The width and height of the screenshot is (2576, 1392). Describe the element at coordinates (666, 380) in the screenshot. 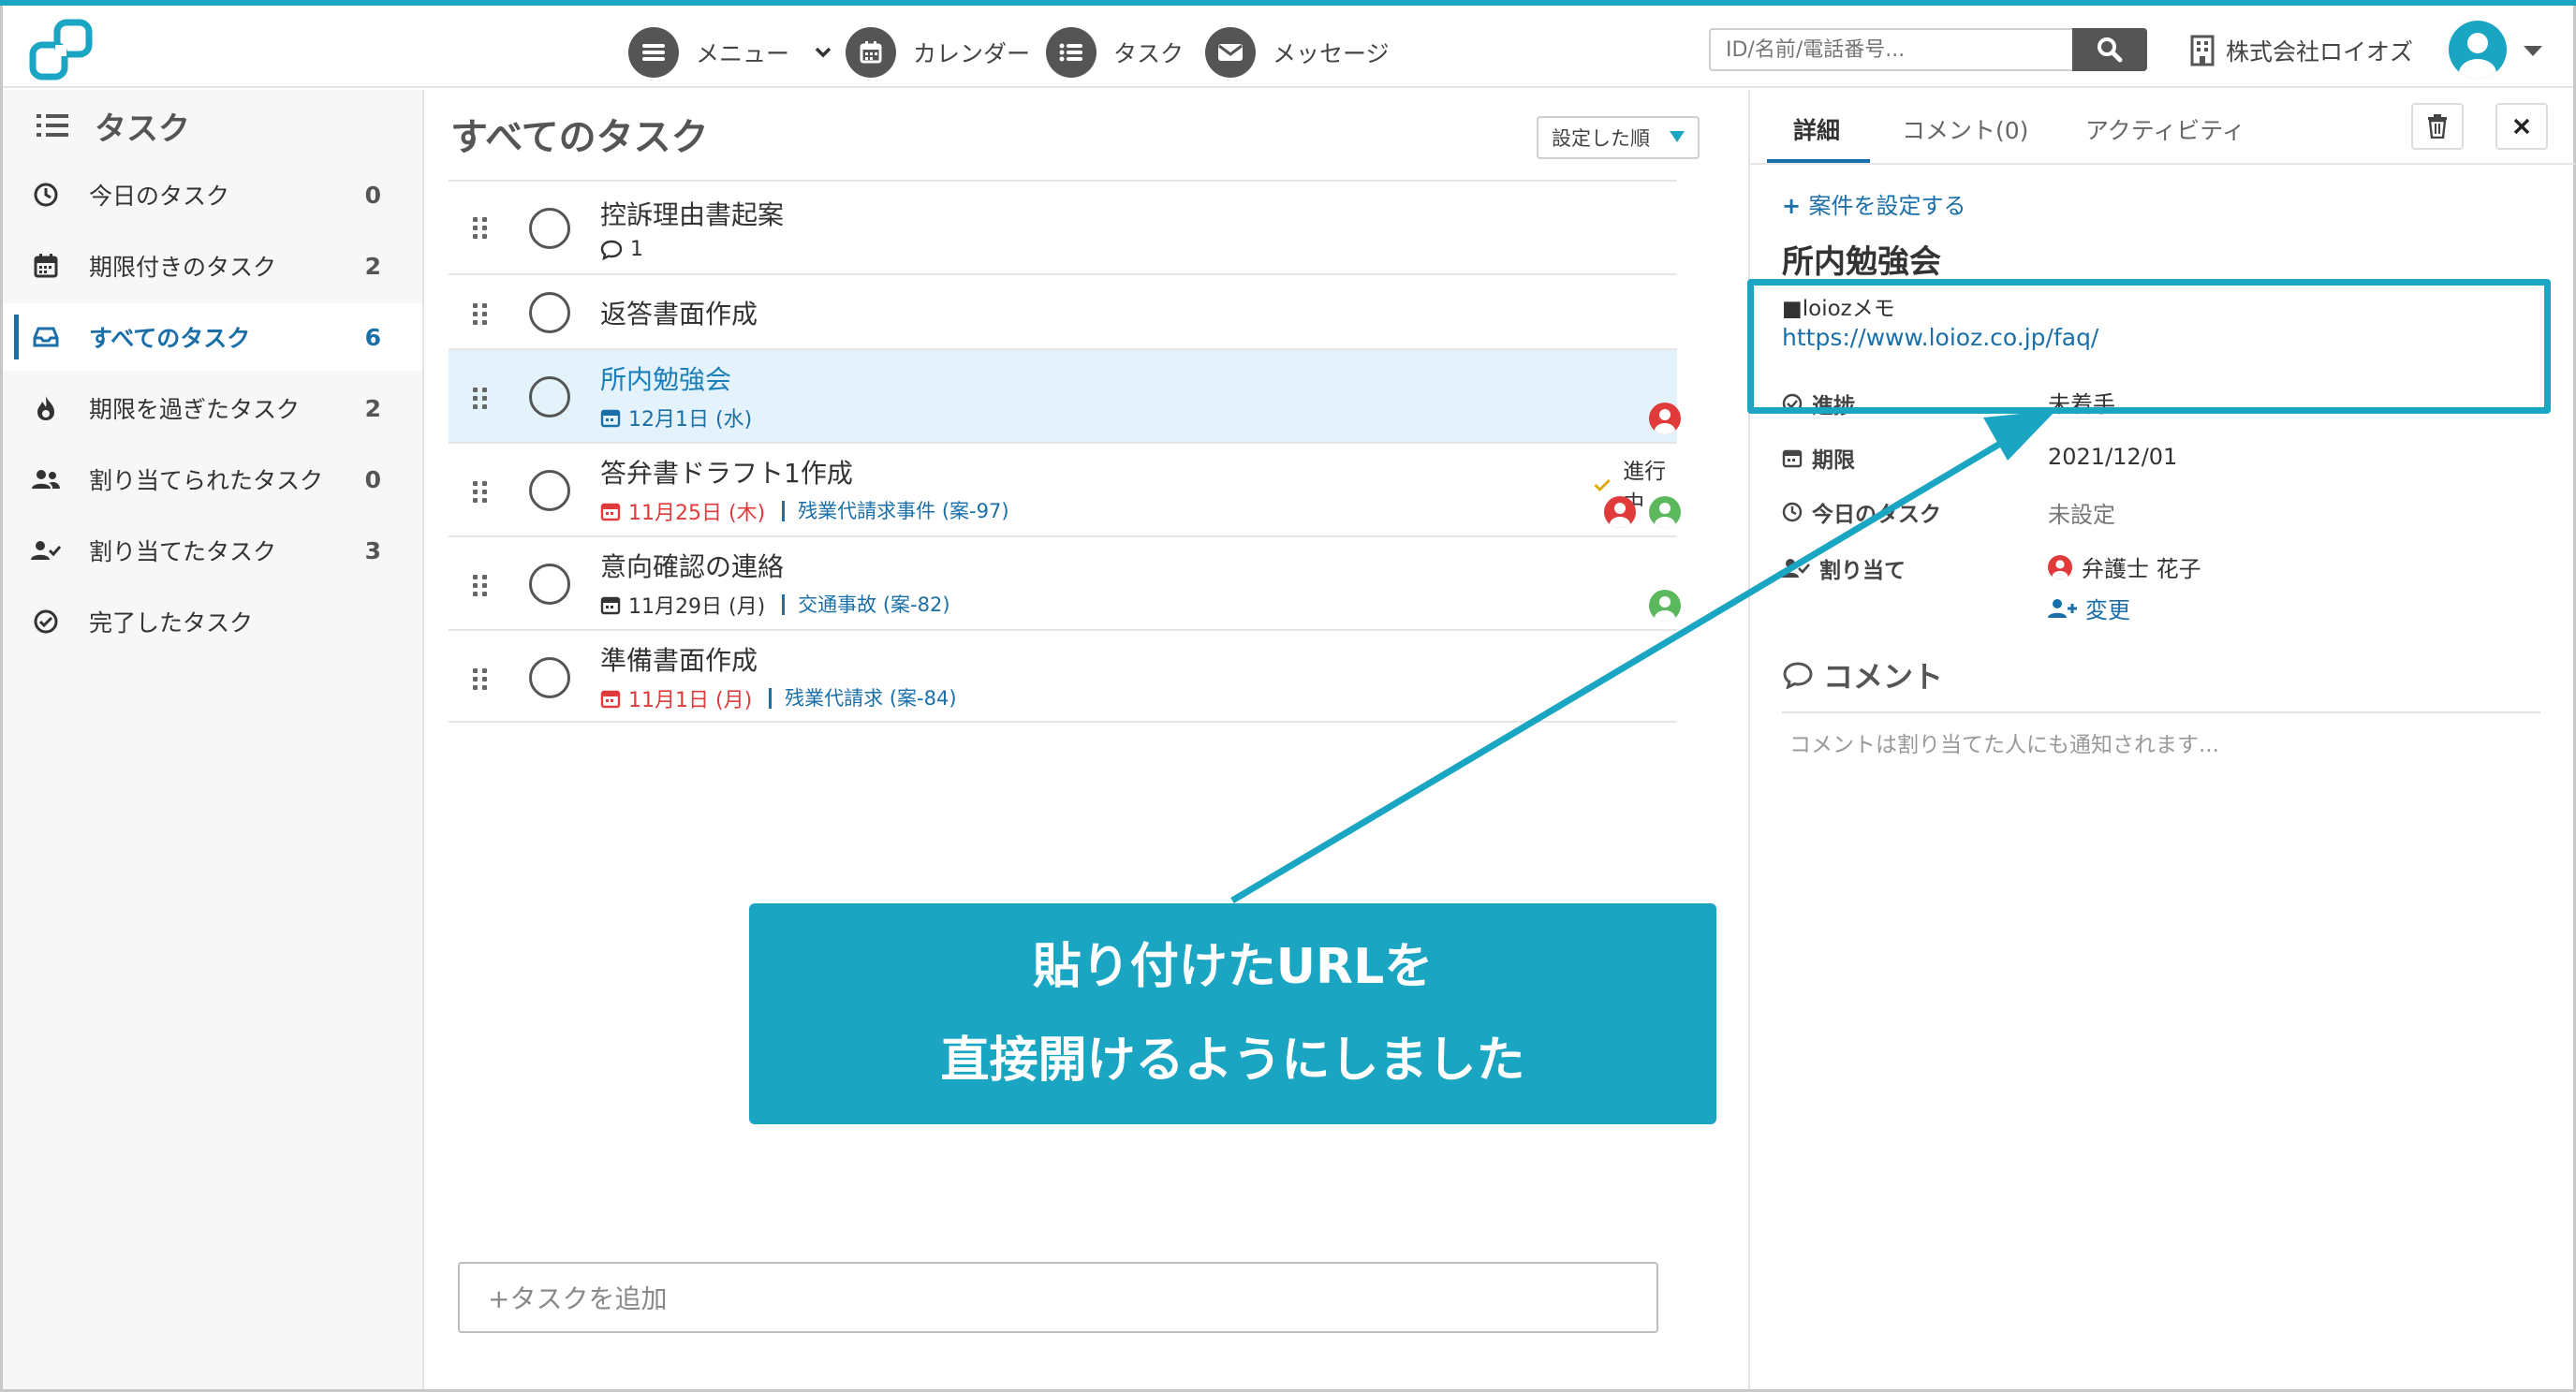

I see `task-title: 所内勉強会` at that location.